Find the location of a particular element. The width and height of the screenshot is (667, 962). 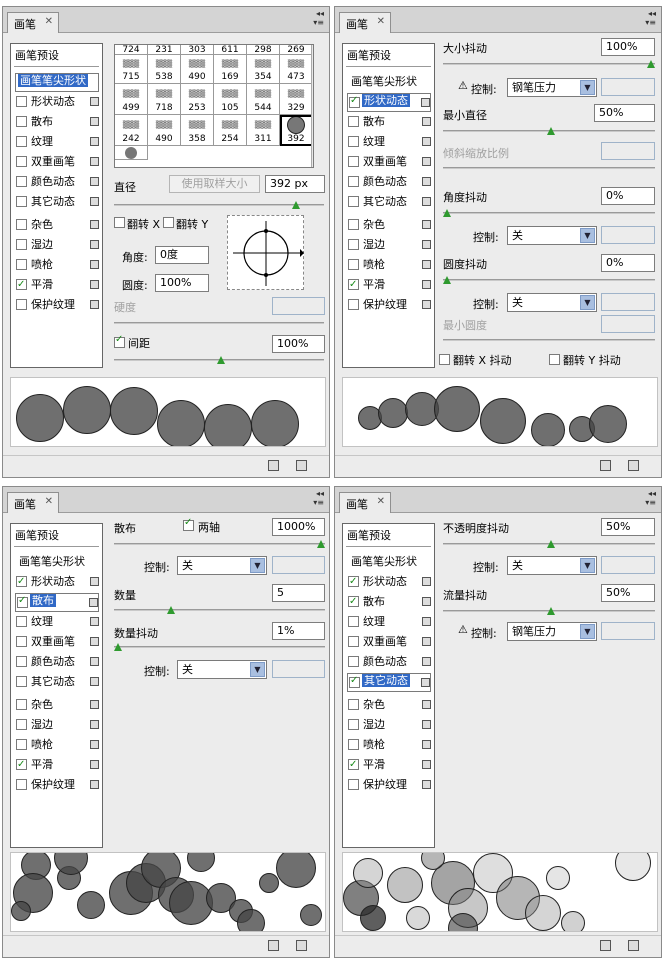

trash-icon is located at coordinates (633, 945).